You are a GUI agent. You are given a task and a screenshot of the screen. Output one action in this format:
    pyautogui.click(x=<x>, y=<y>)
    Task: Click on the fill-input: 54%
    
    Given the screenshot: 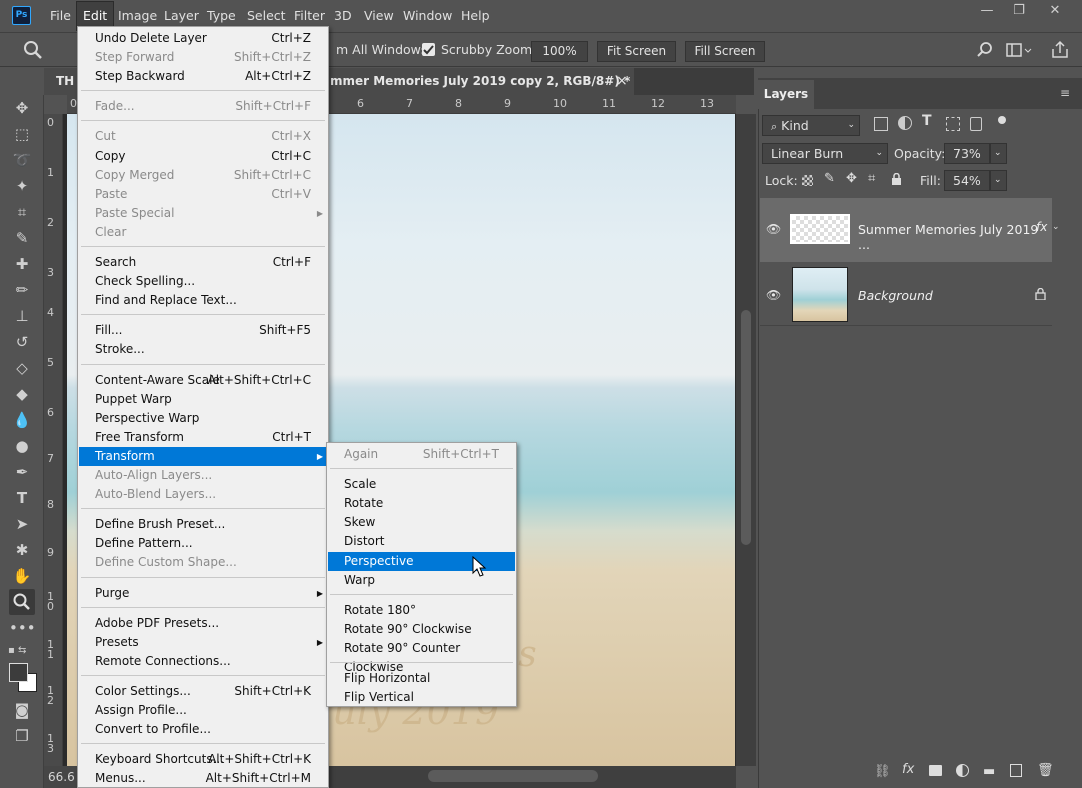 What is the action you would take?
    pyautogui.click(x=967, y=180)
    